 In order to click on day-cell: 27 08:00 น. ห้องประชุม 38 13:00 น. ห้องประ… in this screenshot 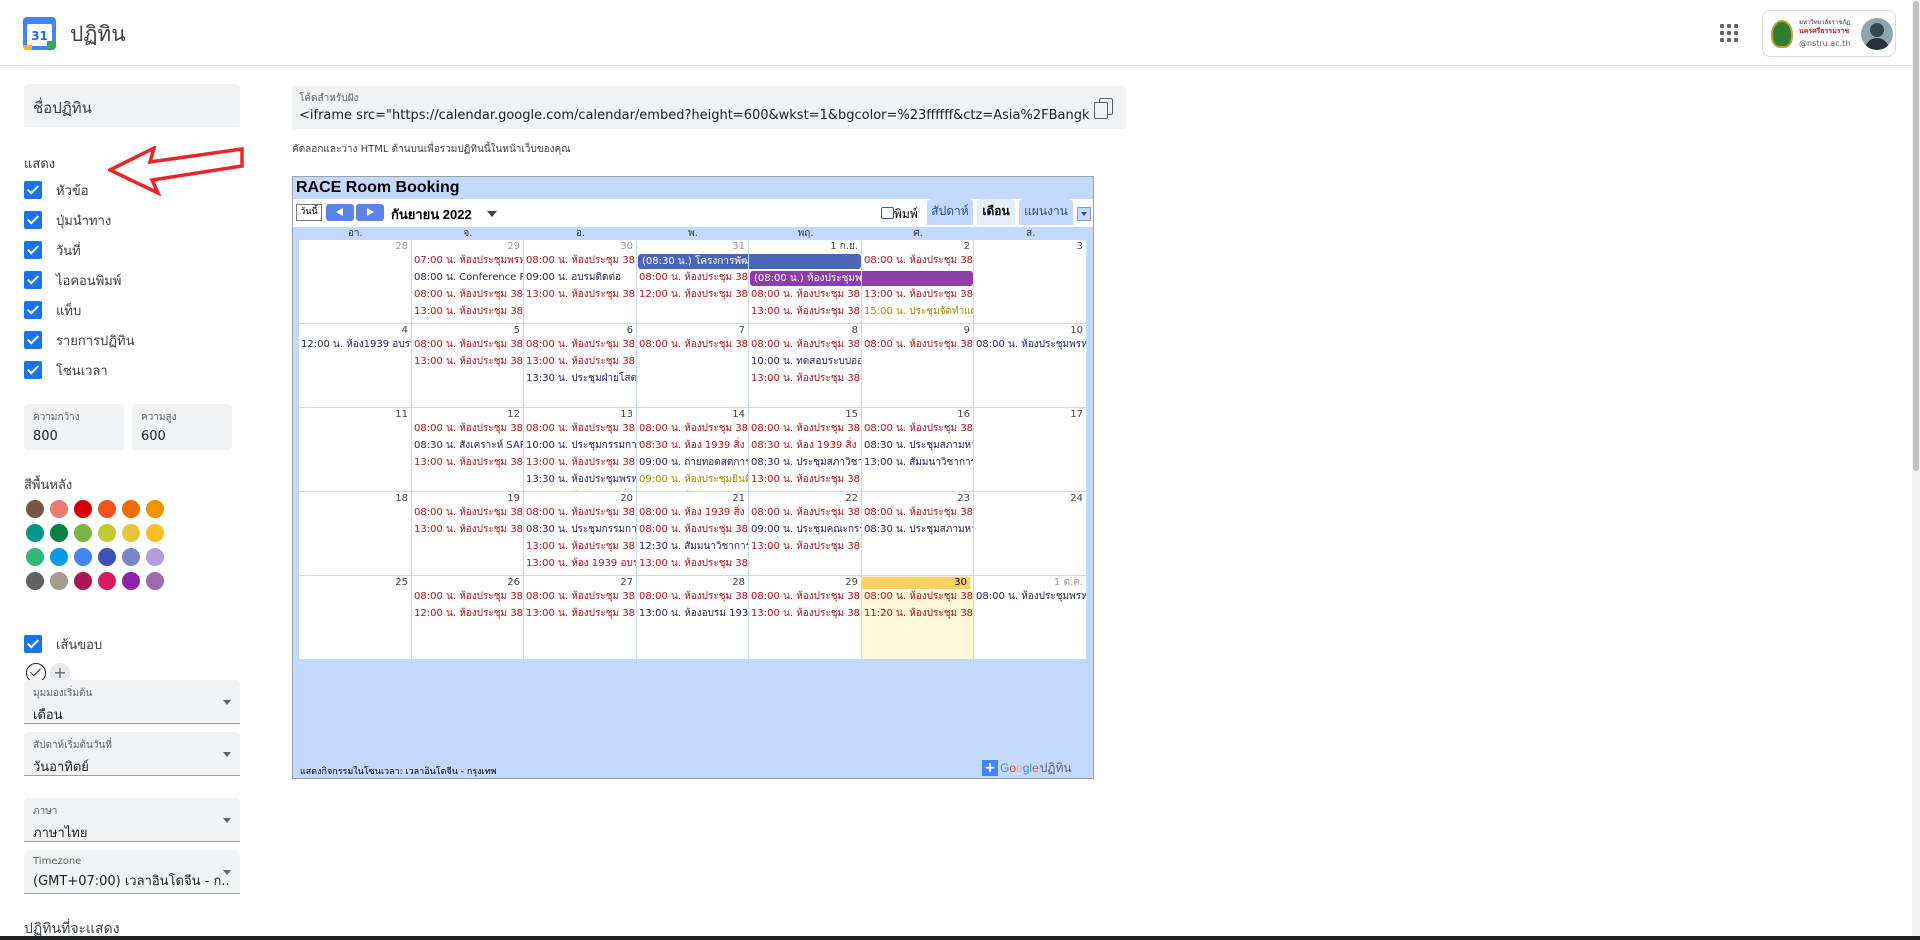, I will do `click(580, 618)`.